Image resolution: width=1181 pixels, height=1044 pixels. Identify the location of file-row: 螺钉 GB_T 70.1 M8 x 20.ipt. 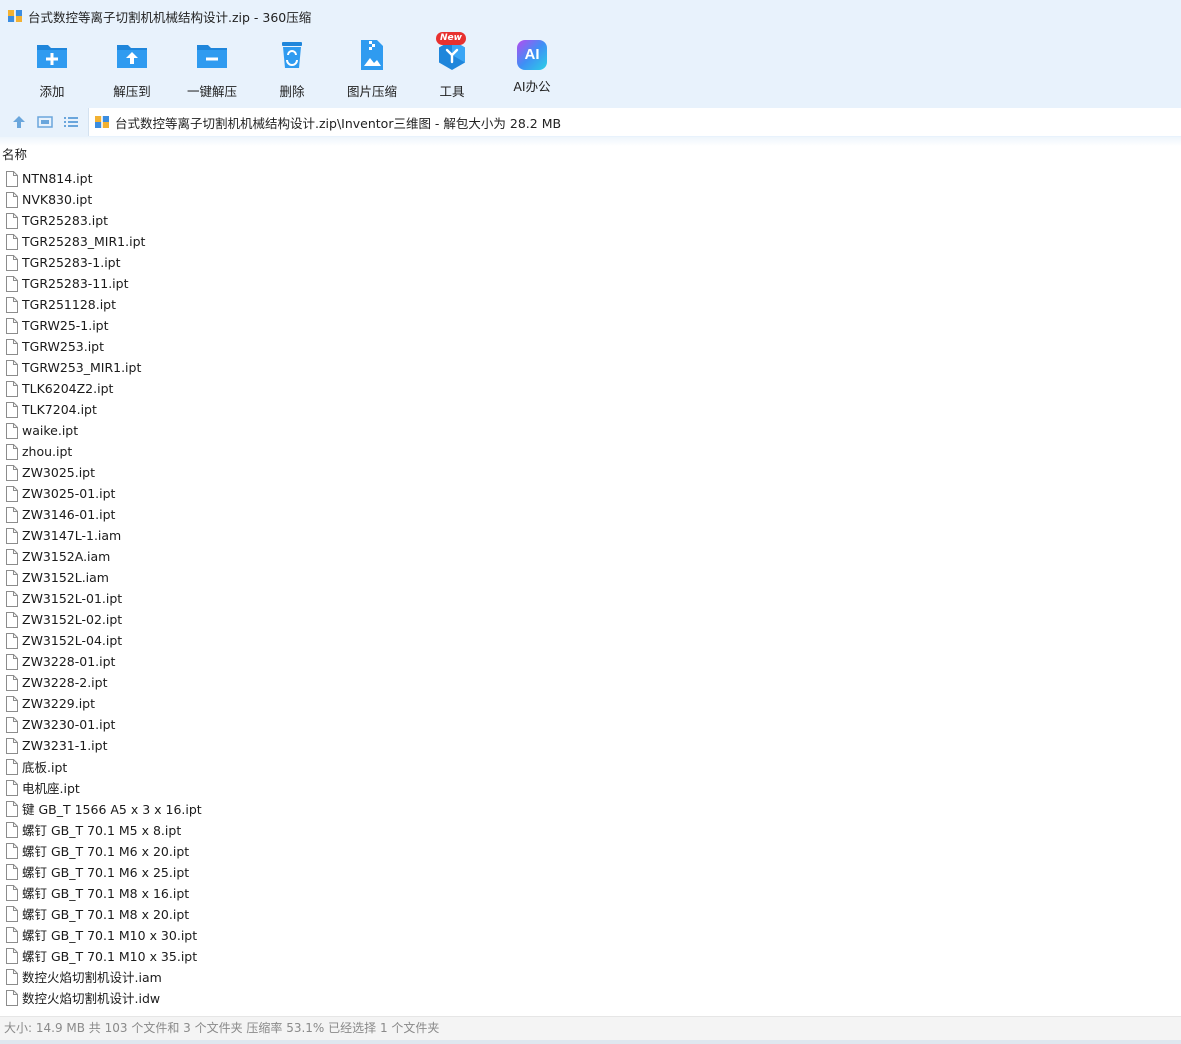
(590, 913).